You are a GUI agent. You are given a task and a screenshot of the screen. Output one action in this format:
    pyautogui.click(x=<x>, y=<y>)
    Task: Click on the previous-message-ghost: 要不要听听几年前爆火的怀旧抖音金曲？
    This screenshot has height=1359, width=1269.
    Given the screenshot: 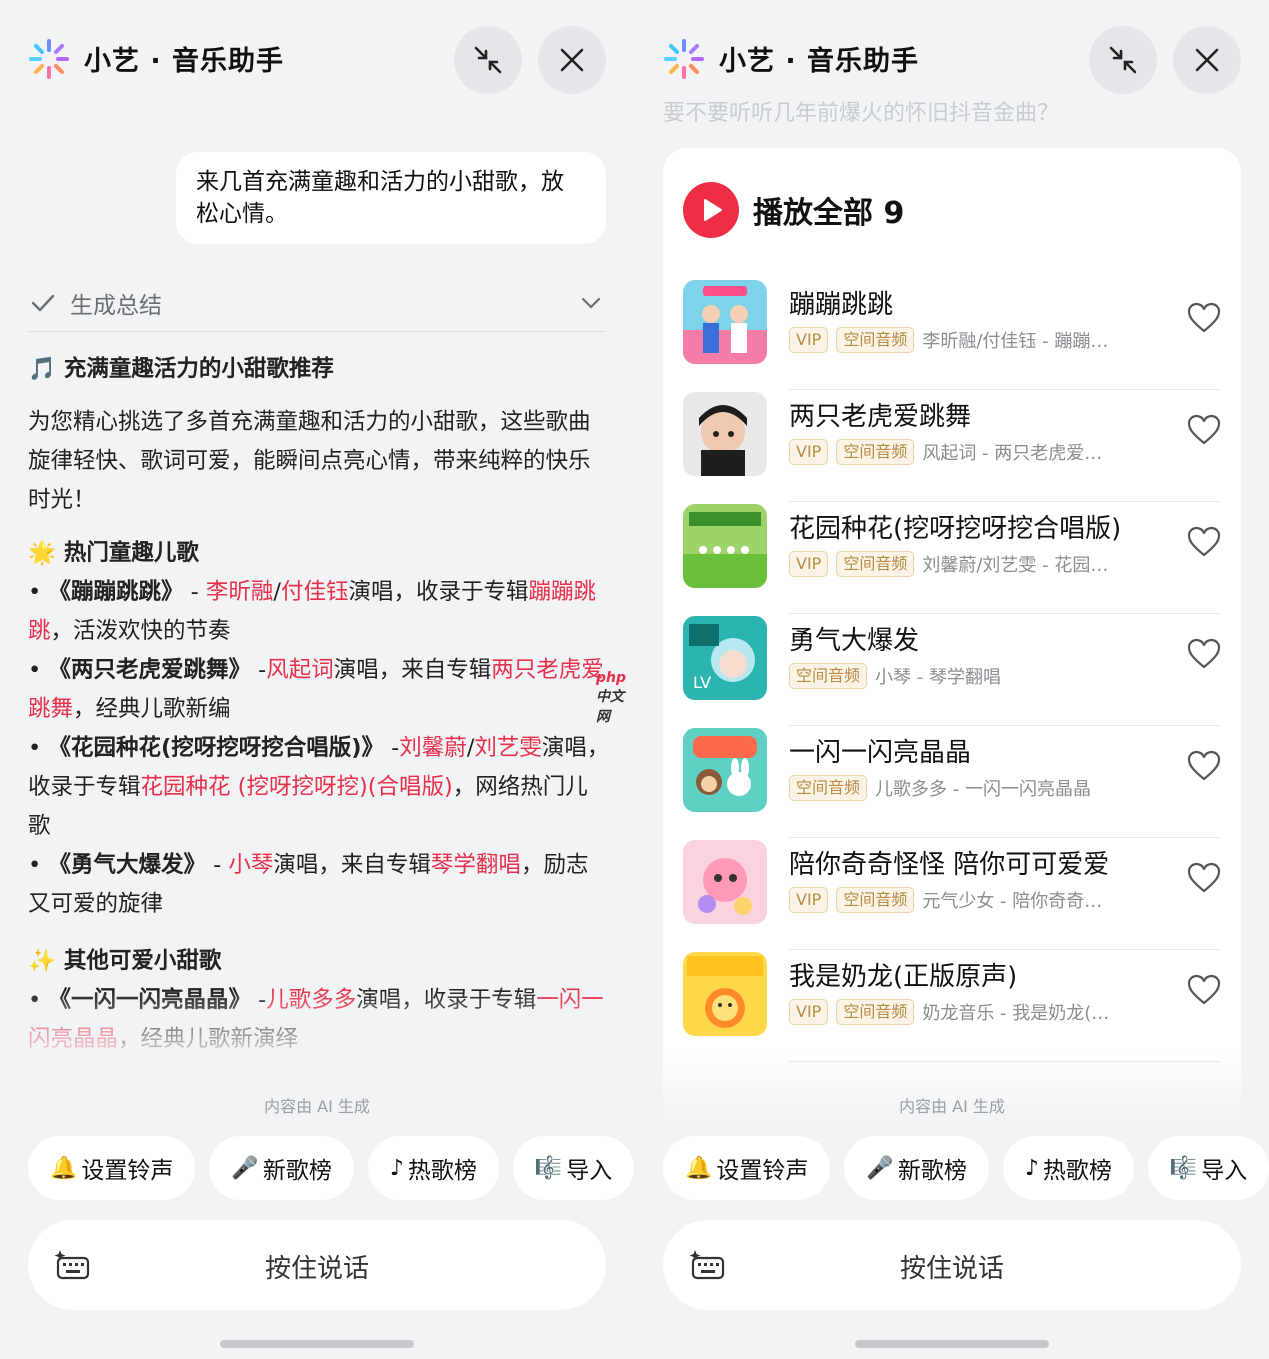 What is the action you would take?
    pyautogui.click(x=861, y=113)
    